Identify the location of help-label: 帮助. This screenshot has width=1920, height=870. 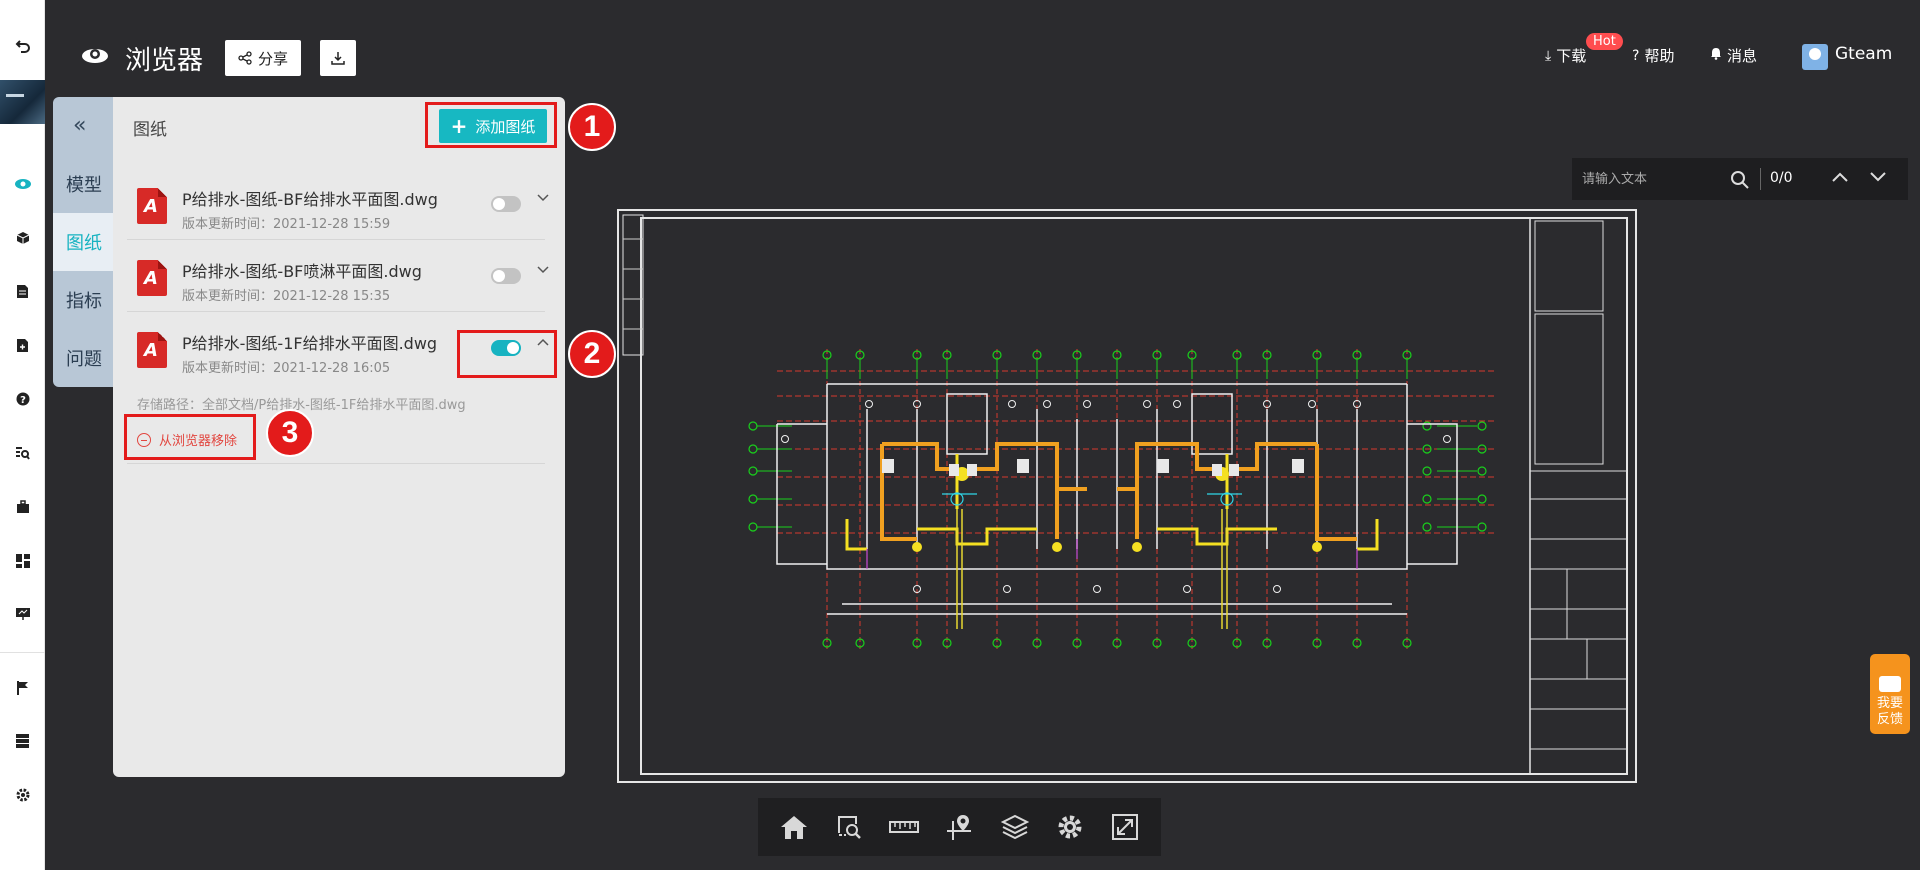
(1659, 56).